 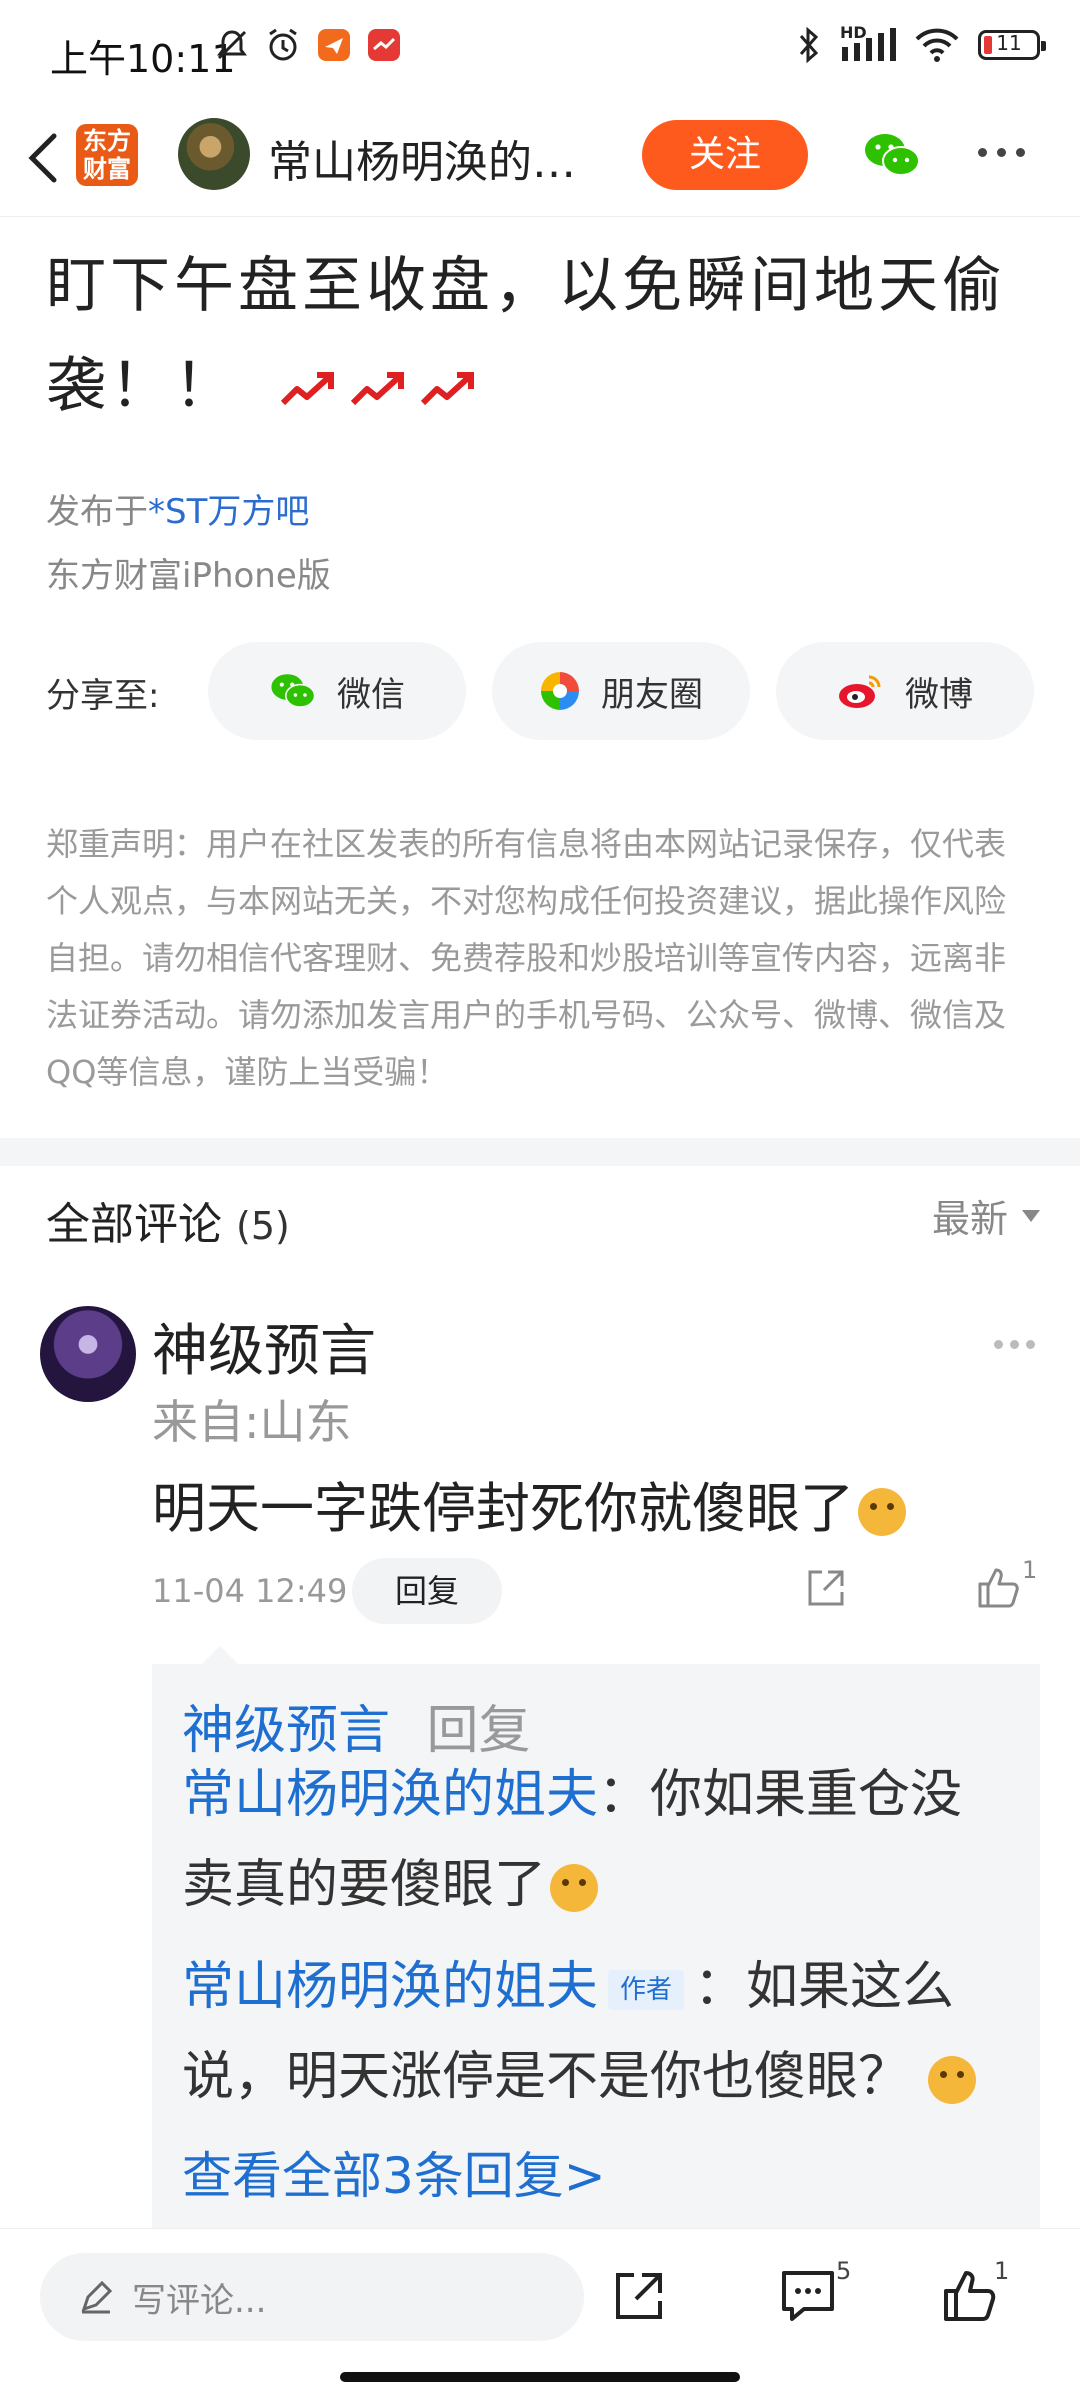 What do you see at coordinates (646, 1990) in the screenshot?
I see `author-tag: 作者` at bounding box center [646, 1990].